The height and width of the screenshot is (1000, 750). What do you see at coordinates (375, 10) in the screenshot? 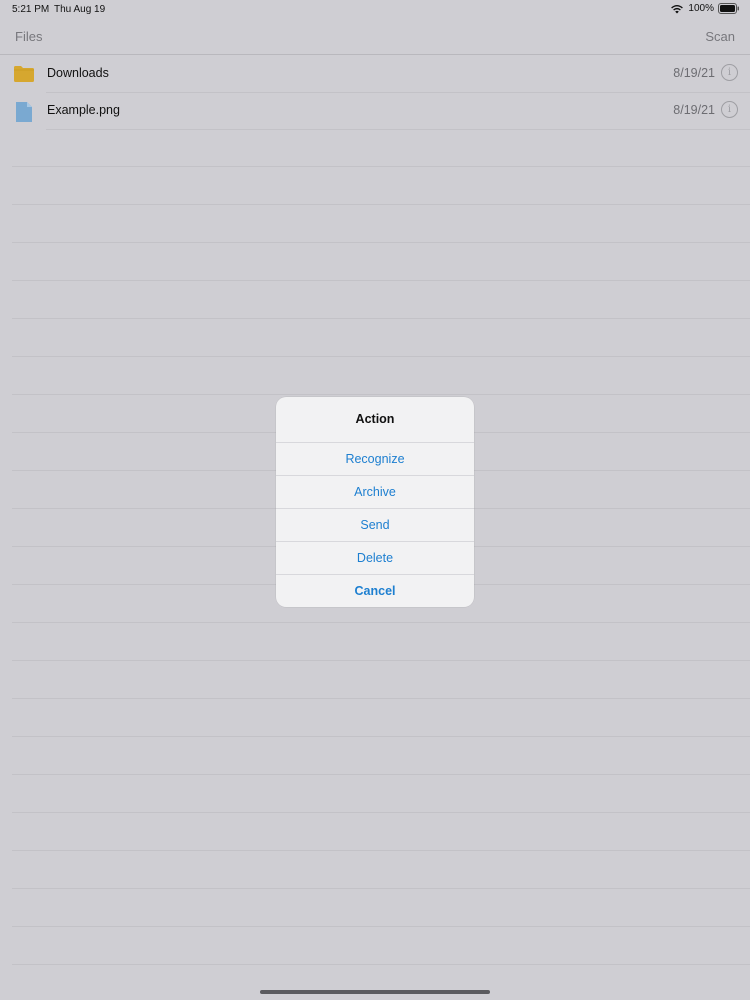
I see `status-bar: 5:21 PM Thu Aug 19 100%` at bounding box center [375, 10].